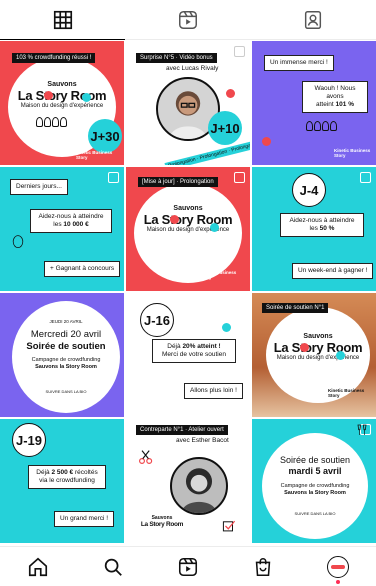 This screenshot has height=586, width=376. I want to click on message-card: Allons plus loin !, so click(213, 391).